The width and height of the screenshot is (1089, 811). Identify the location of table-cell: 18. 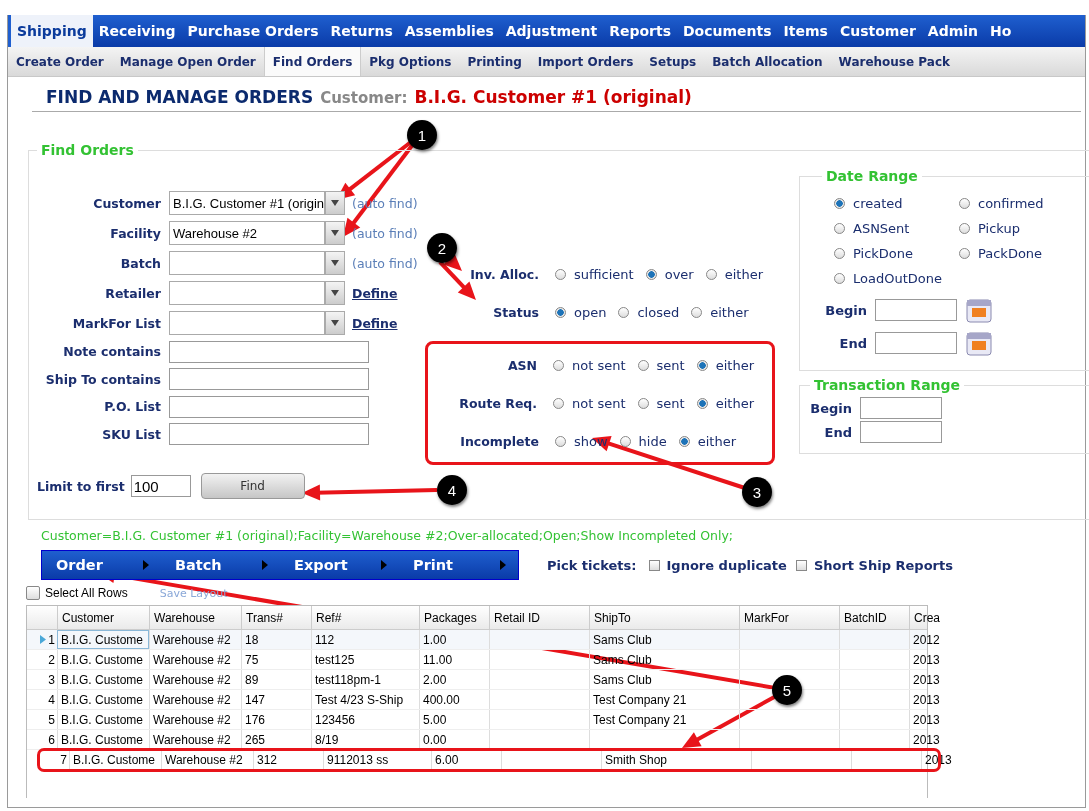
(276, 639).